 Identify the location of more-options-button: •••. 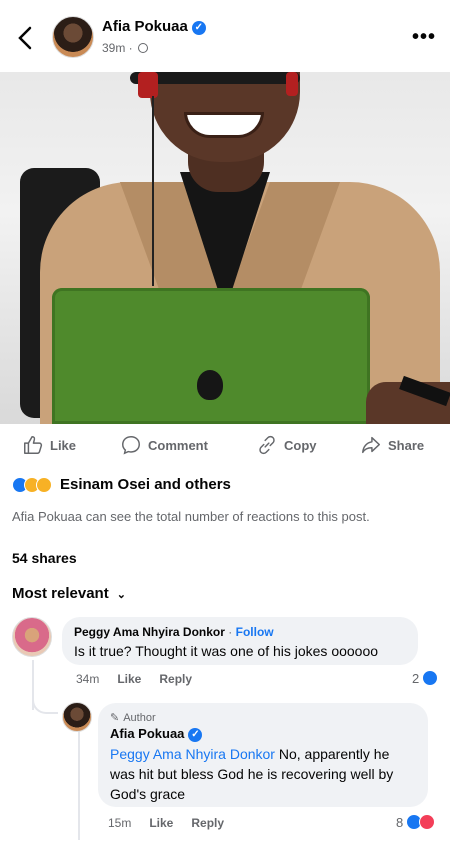
(424, 37).